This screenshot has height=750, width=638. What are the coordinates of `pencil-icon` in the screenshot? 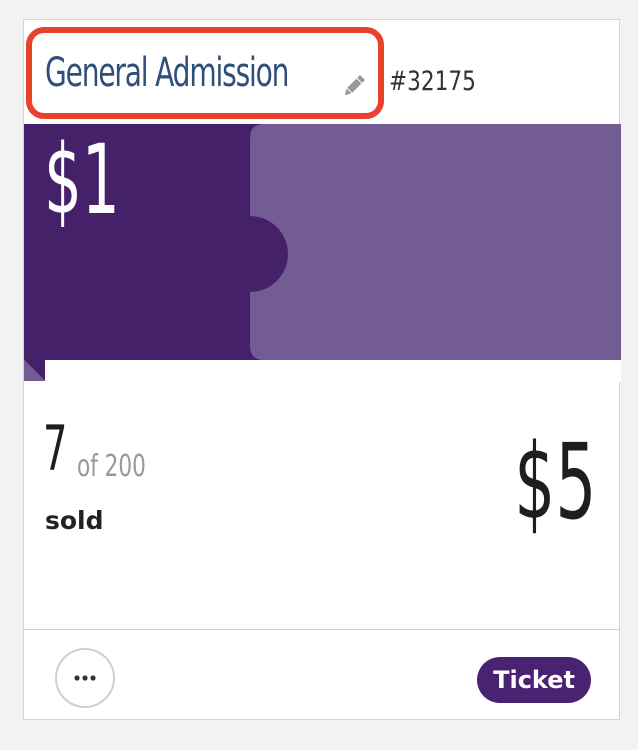 It's located at (354, 86).